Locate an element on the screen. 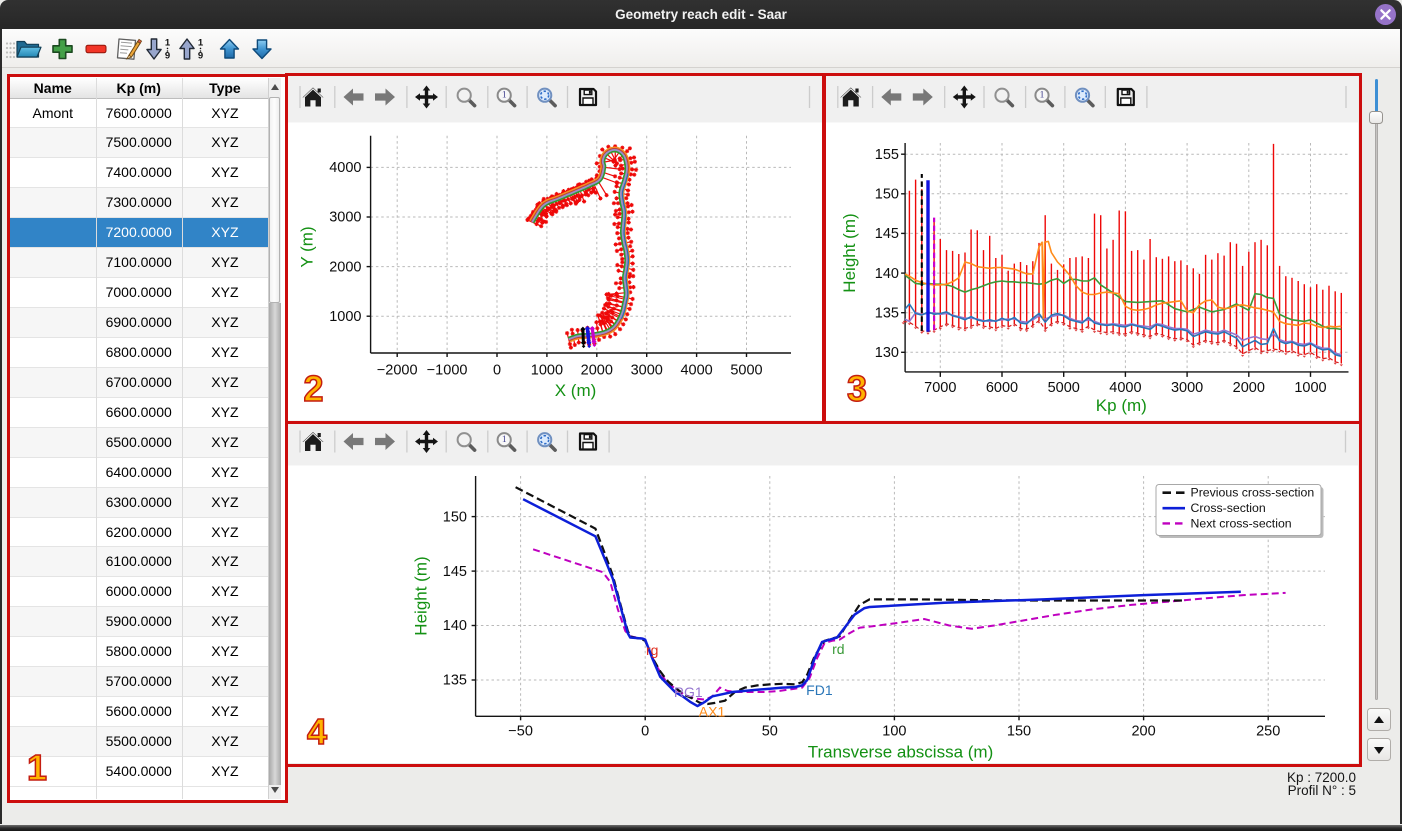 The image size is (1402, 831). svg-text: 130 is located at coordinates (886, 353).